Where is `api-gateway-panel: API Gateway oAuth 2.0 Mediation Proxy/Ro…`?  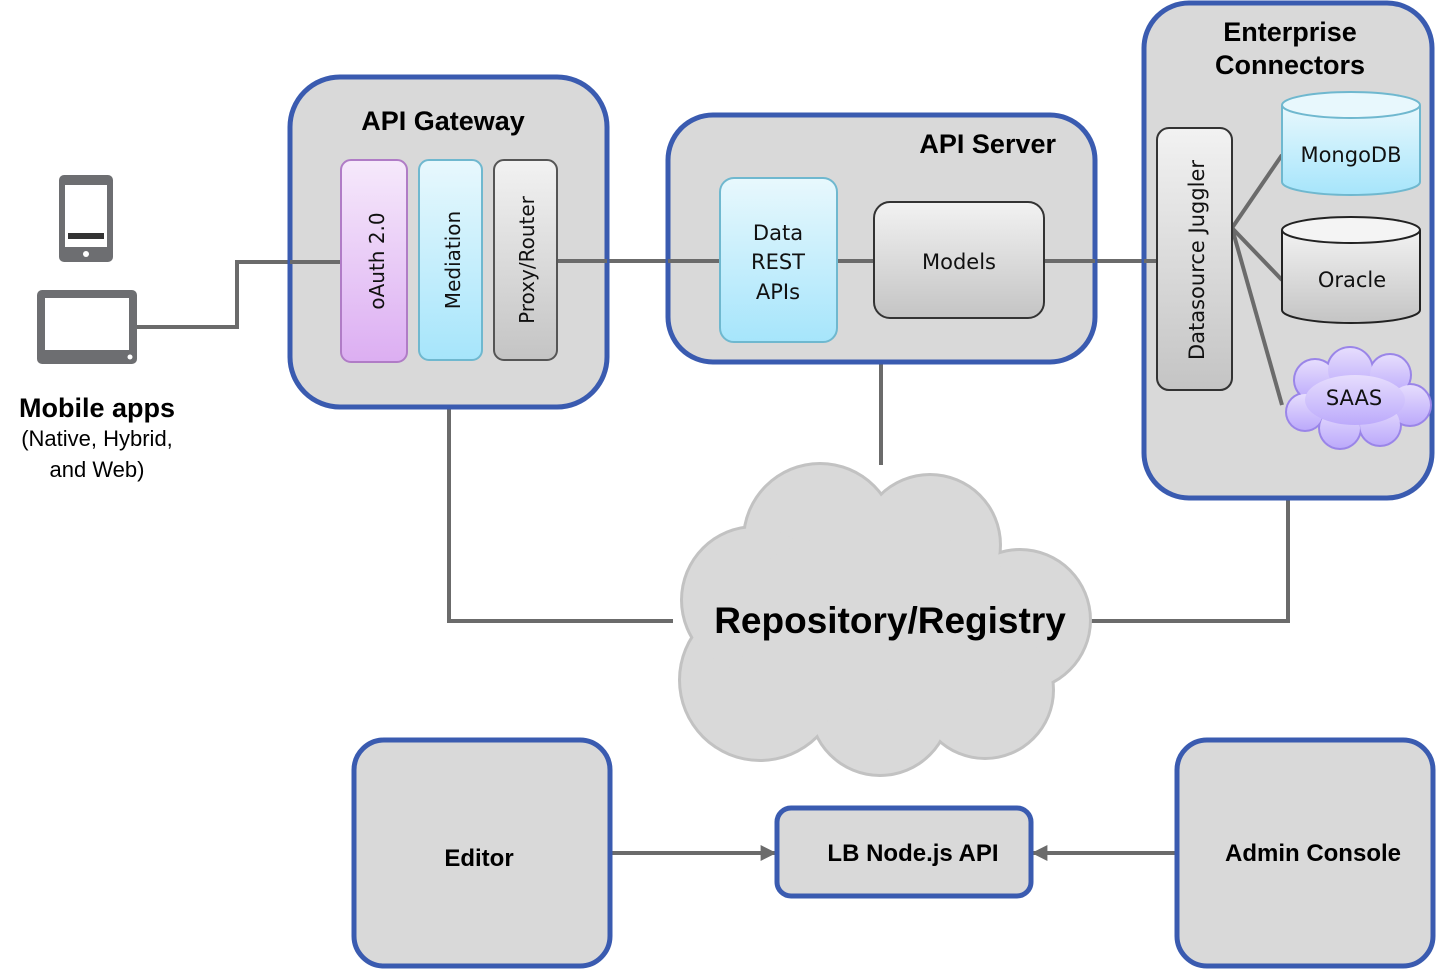
api-gateway-panel: API Gateway oAuth 2.0 Mediation Proxy/Ro… is located at coordinates (448, 242).